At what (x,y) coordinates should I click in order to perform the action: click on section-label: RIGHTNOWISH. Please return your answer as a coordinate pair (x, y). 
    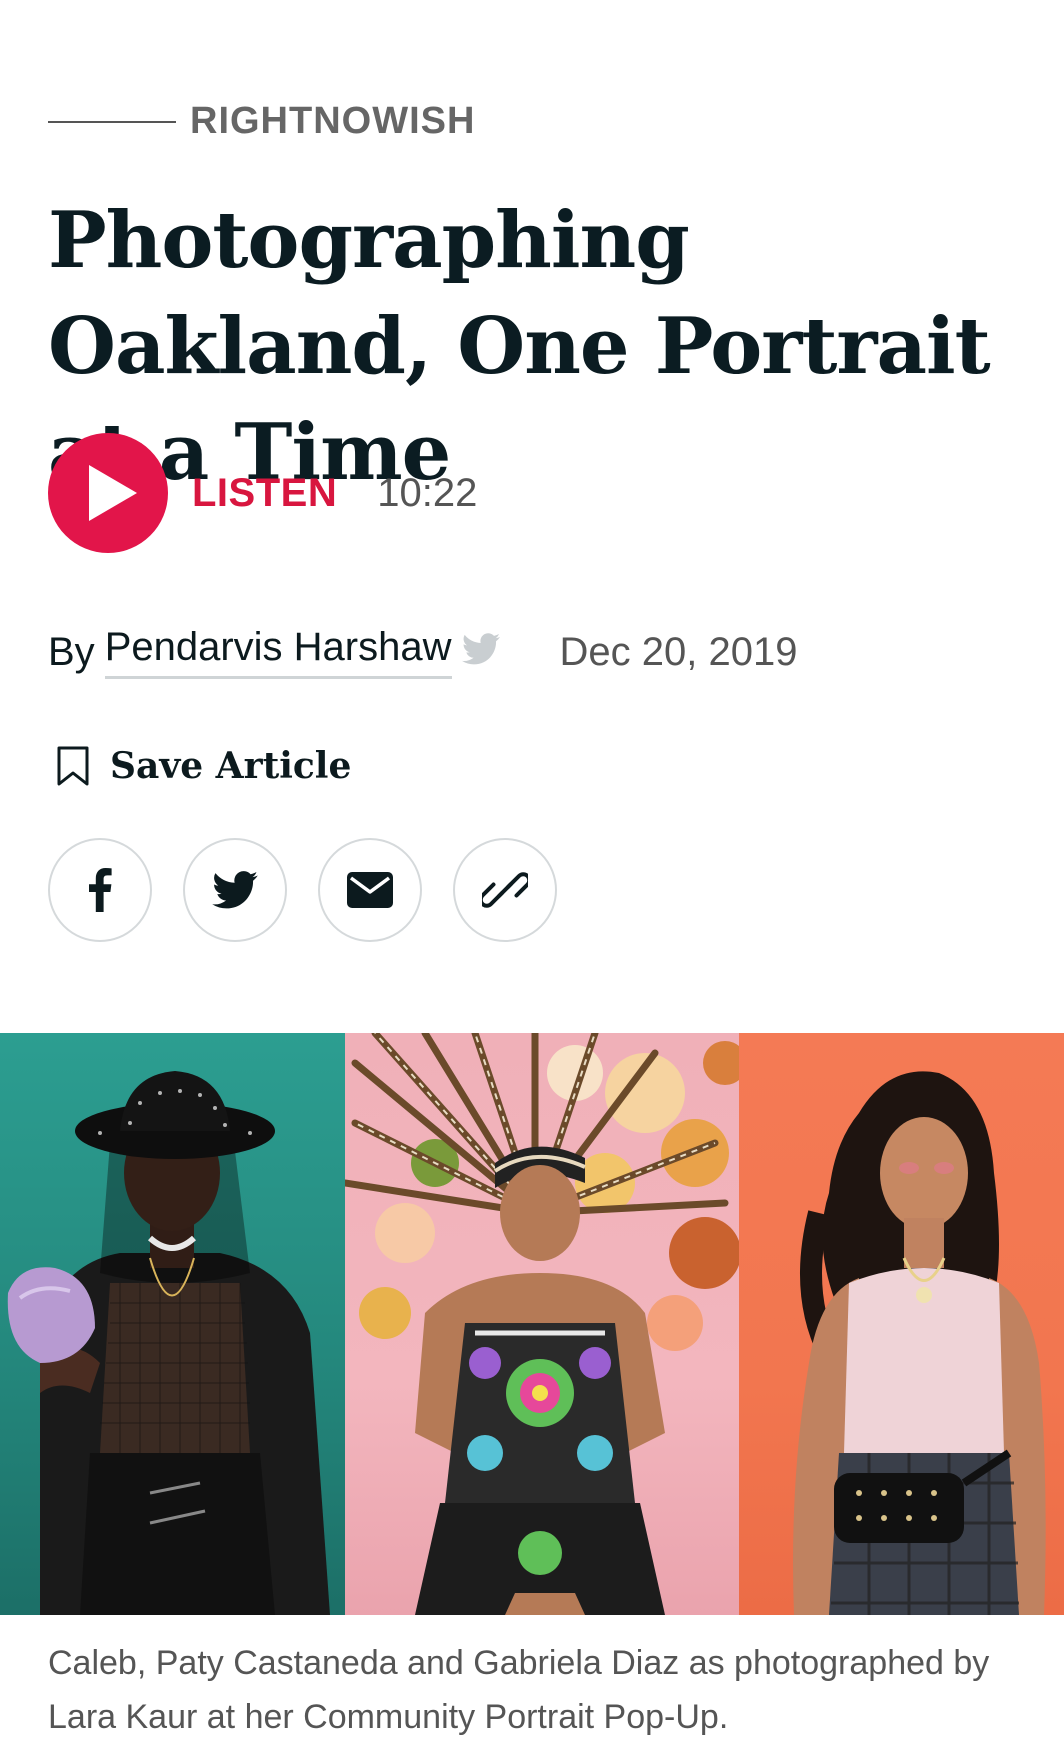
    Looking at the image, I should click on (332, 121).